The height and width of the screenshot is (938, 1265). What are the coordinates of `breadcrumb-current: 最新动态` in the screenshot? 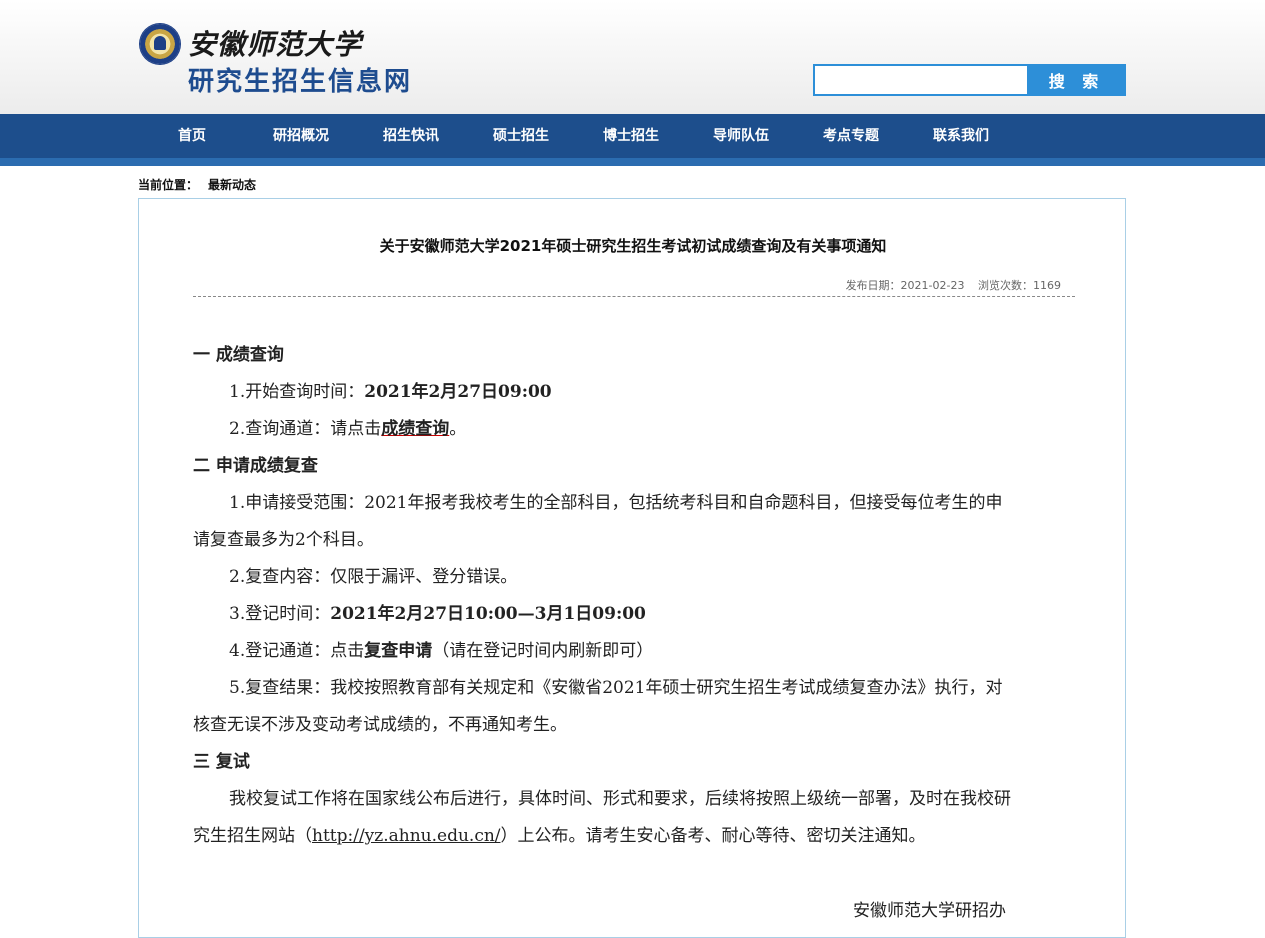 It's located at (232, 185).